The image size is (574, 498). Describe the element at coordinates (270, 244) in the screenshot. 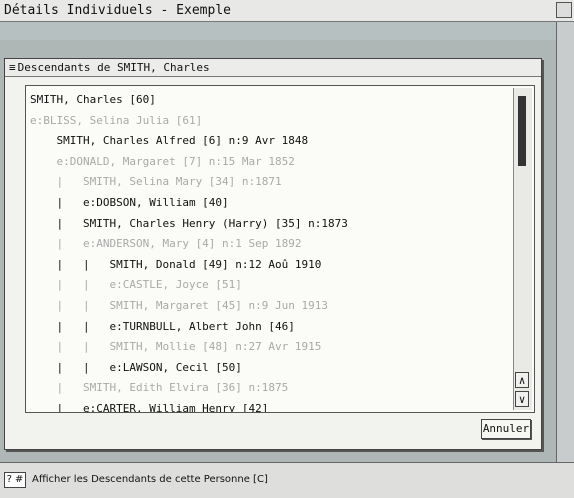

I see `list-item: | e:ANDERSON, Mary [4] n:1 Sep 1892` at that location.